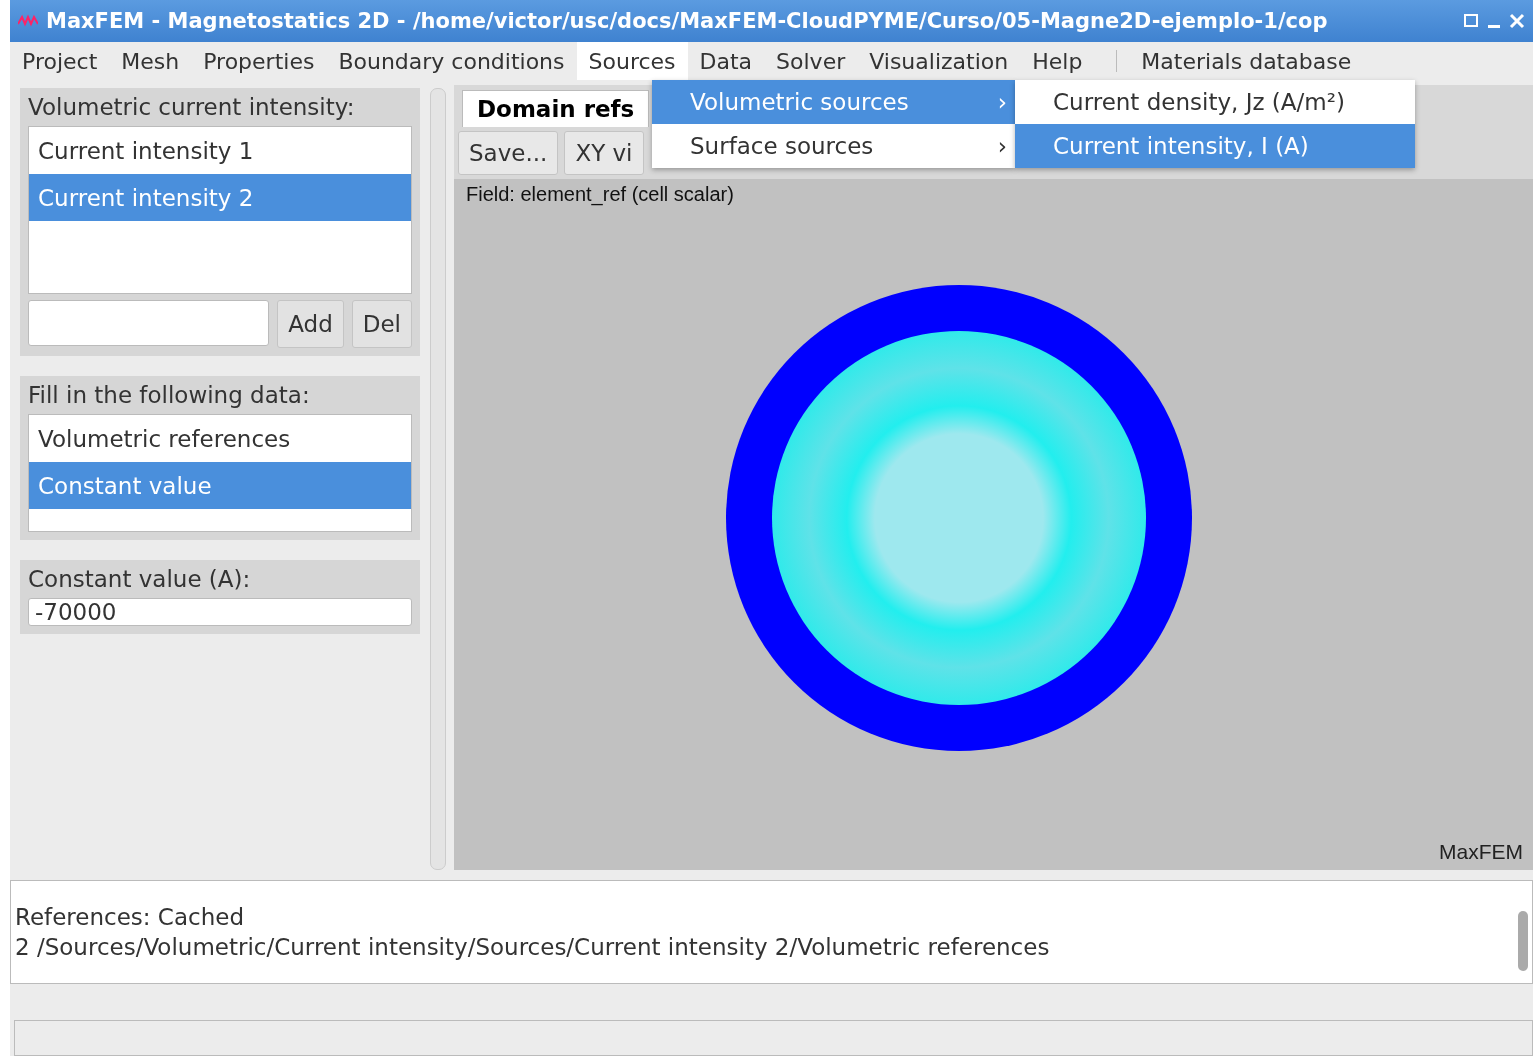 This screenshot has height=1056, width=1533. I want to click on name-input-field, so click(149, 323).